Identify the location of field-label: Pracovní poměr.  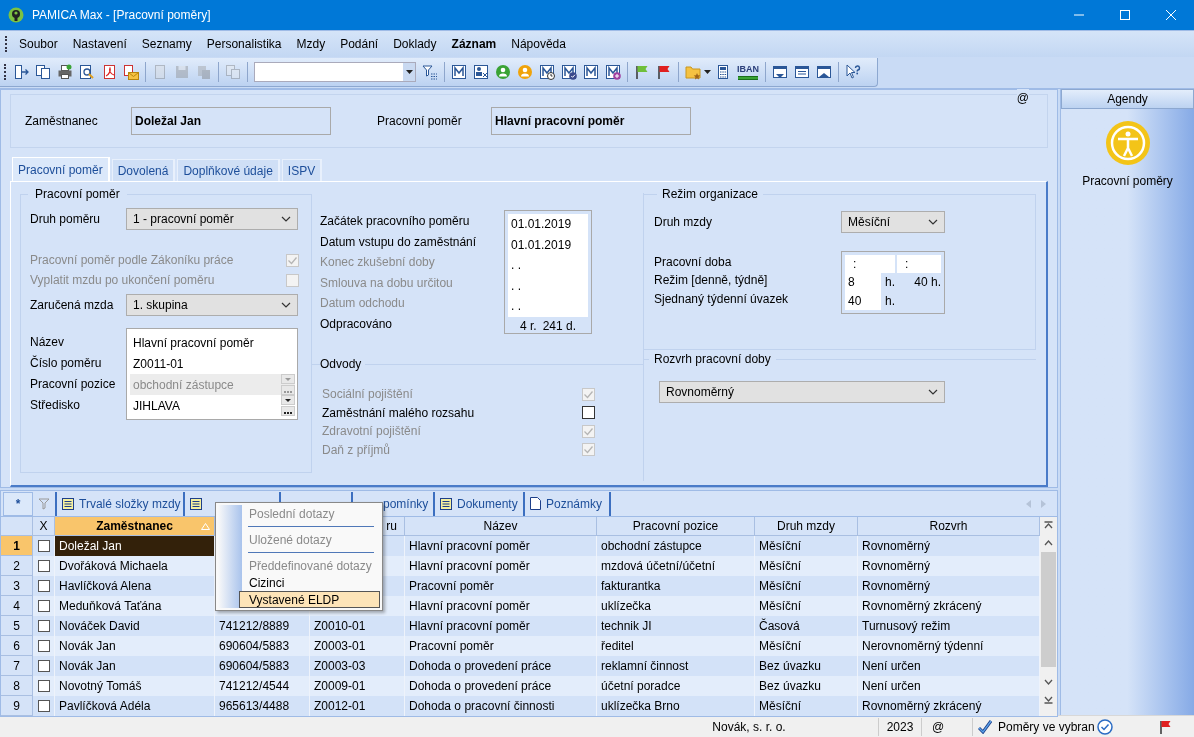
(420, 121).